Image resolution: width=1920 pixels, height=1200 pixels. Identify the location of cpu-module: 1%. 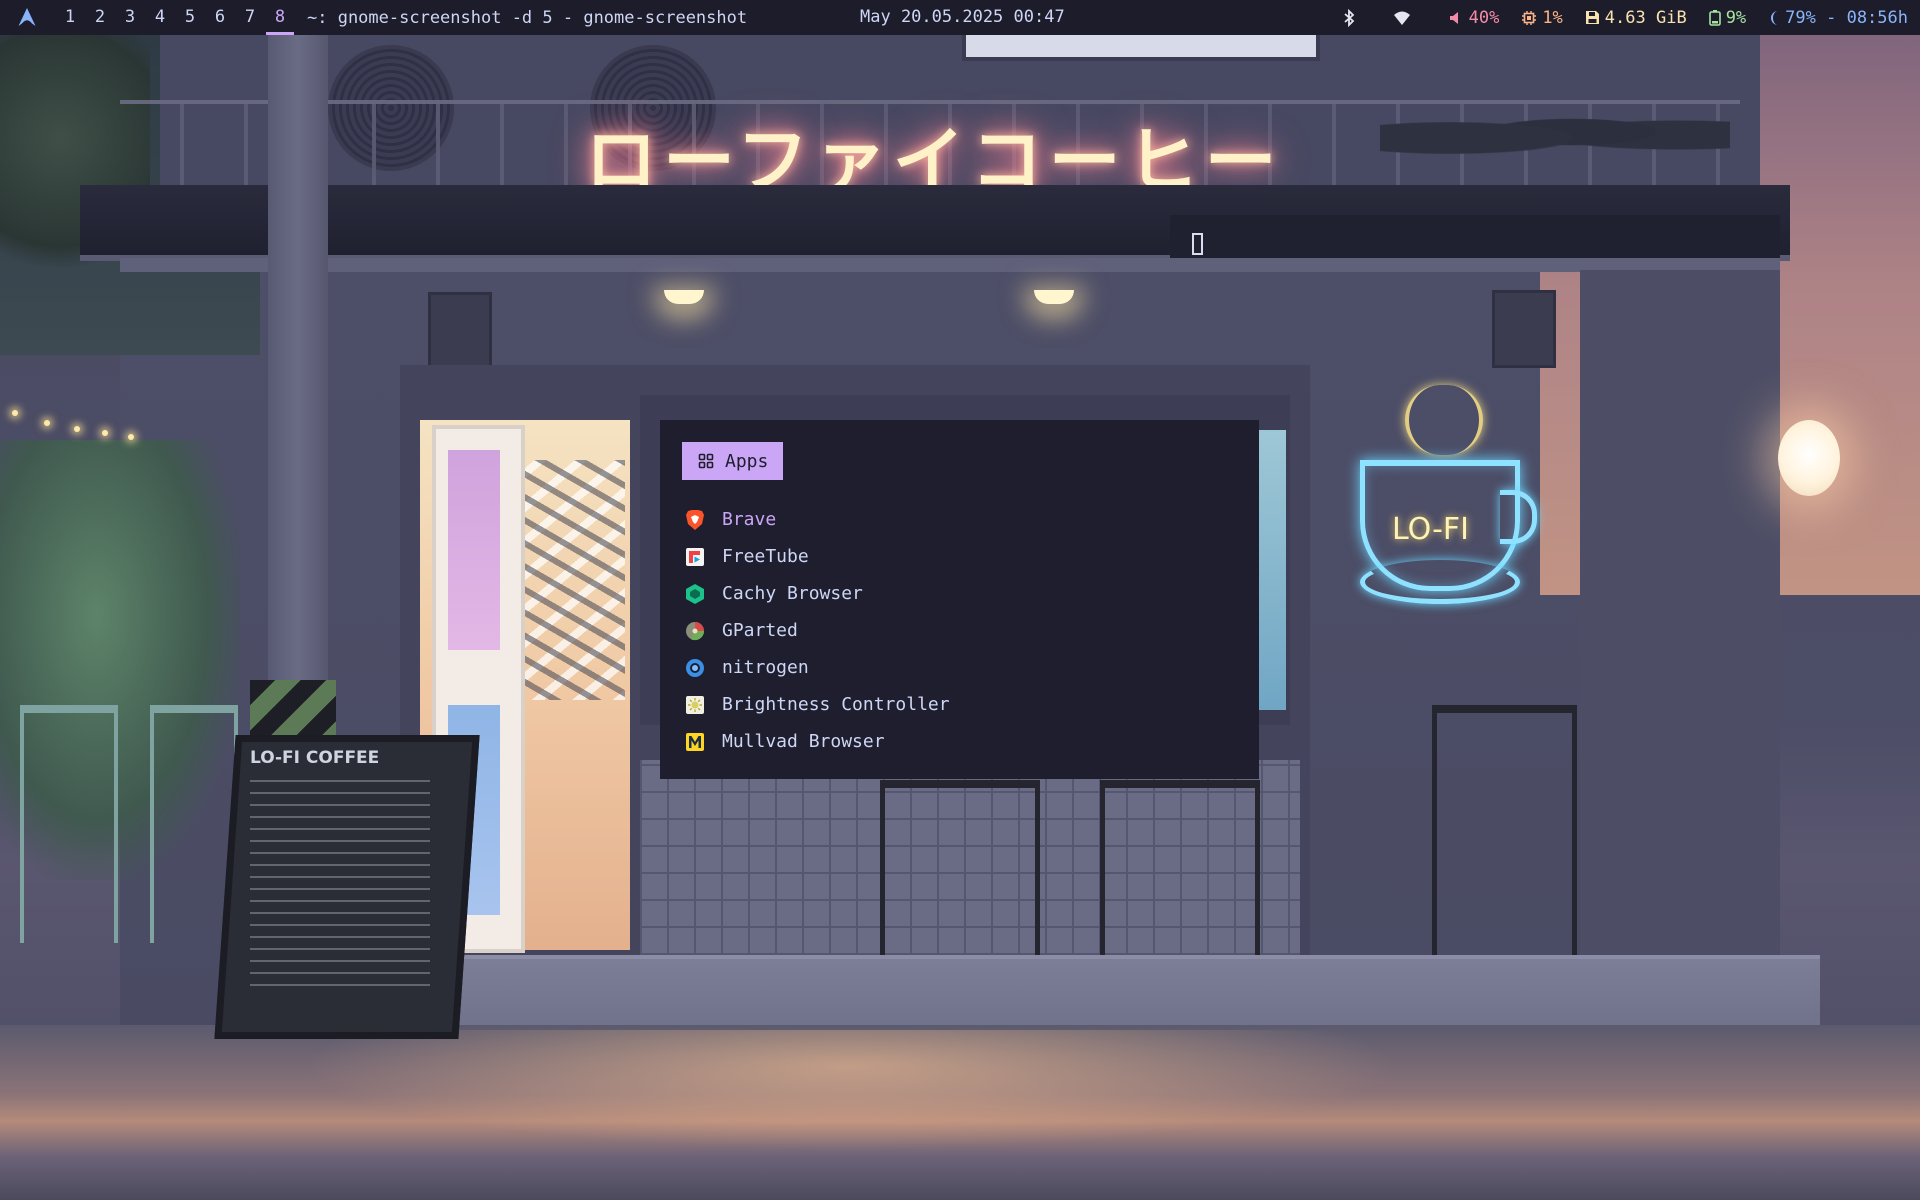
(1542, 17).